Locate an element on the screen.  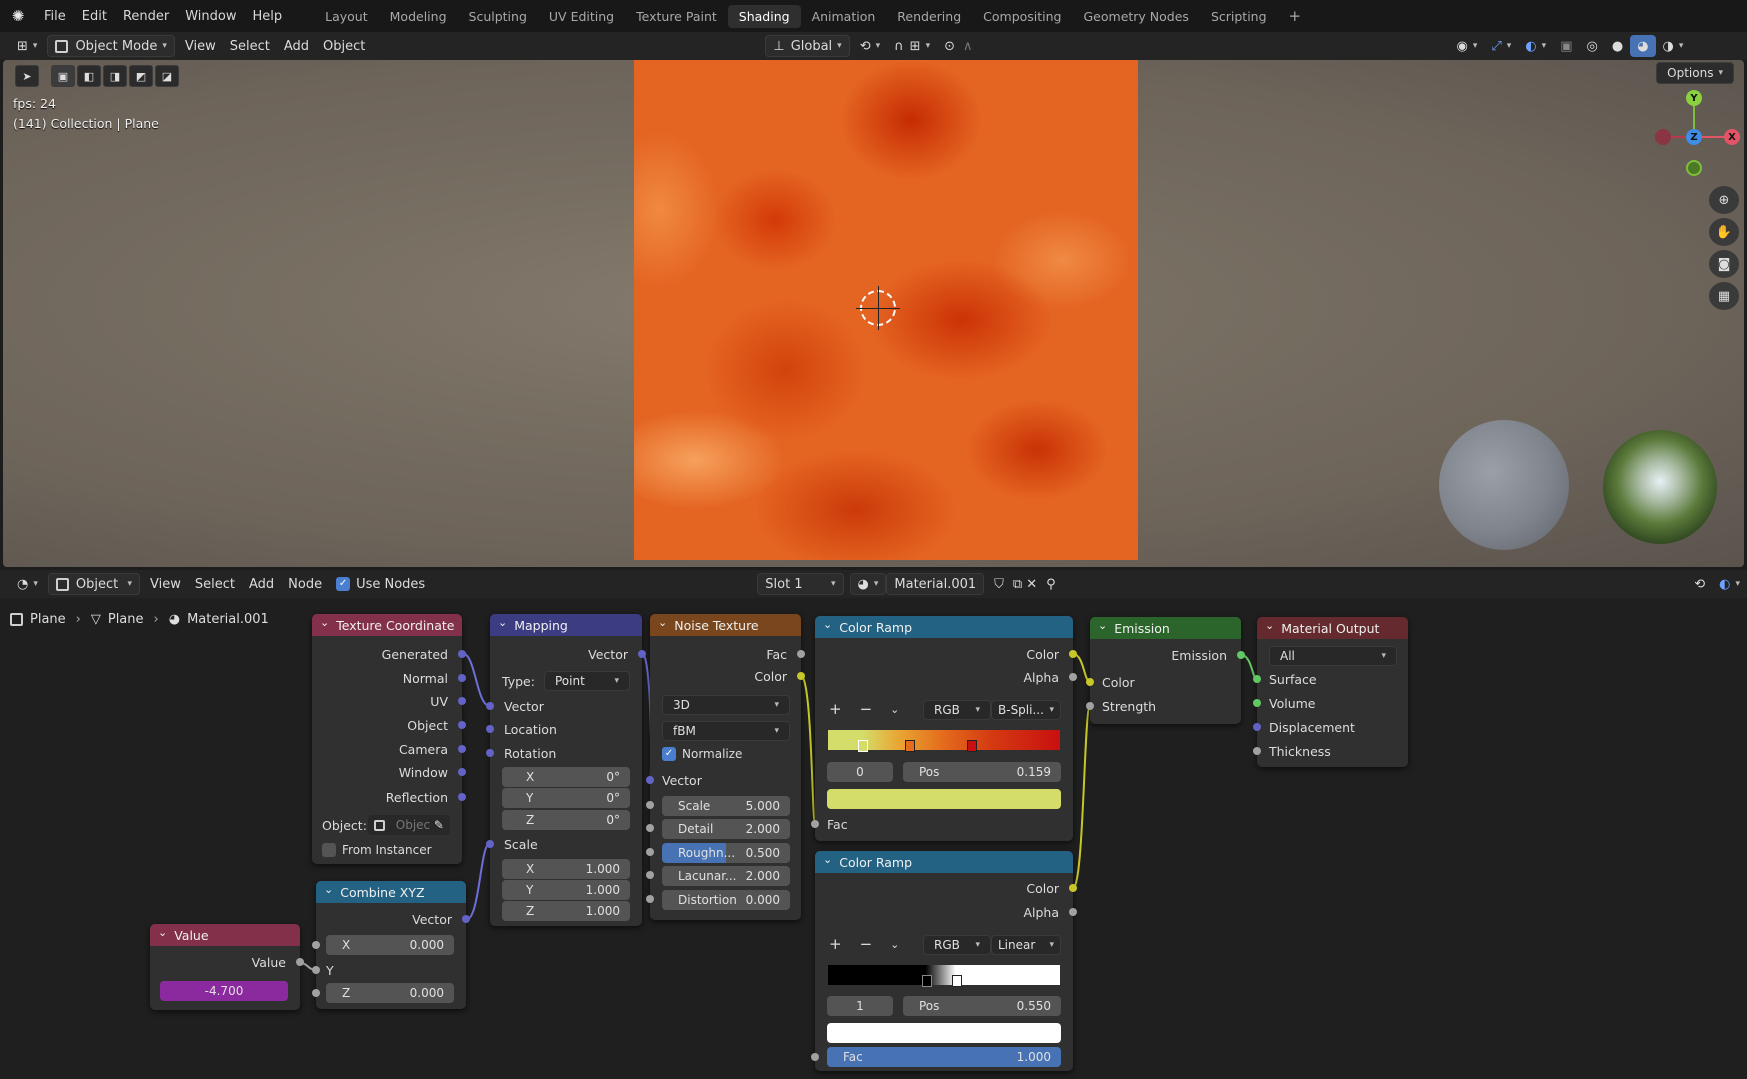
select-tool-button: ➤ is located at coordinates (27, 76).